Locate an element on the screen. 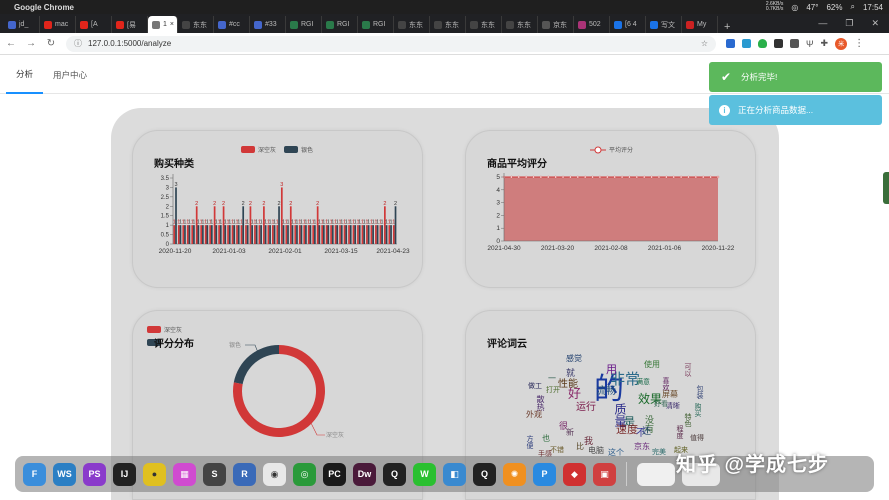 Image resolution: width=889 pixels, height=500 pixels. wordcloud-word: 感觉 is located at coordinates (574, 358).